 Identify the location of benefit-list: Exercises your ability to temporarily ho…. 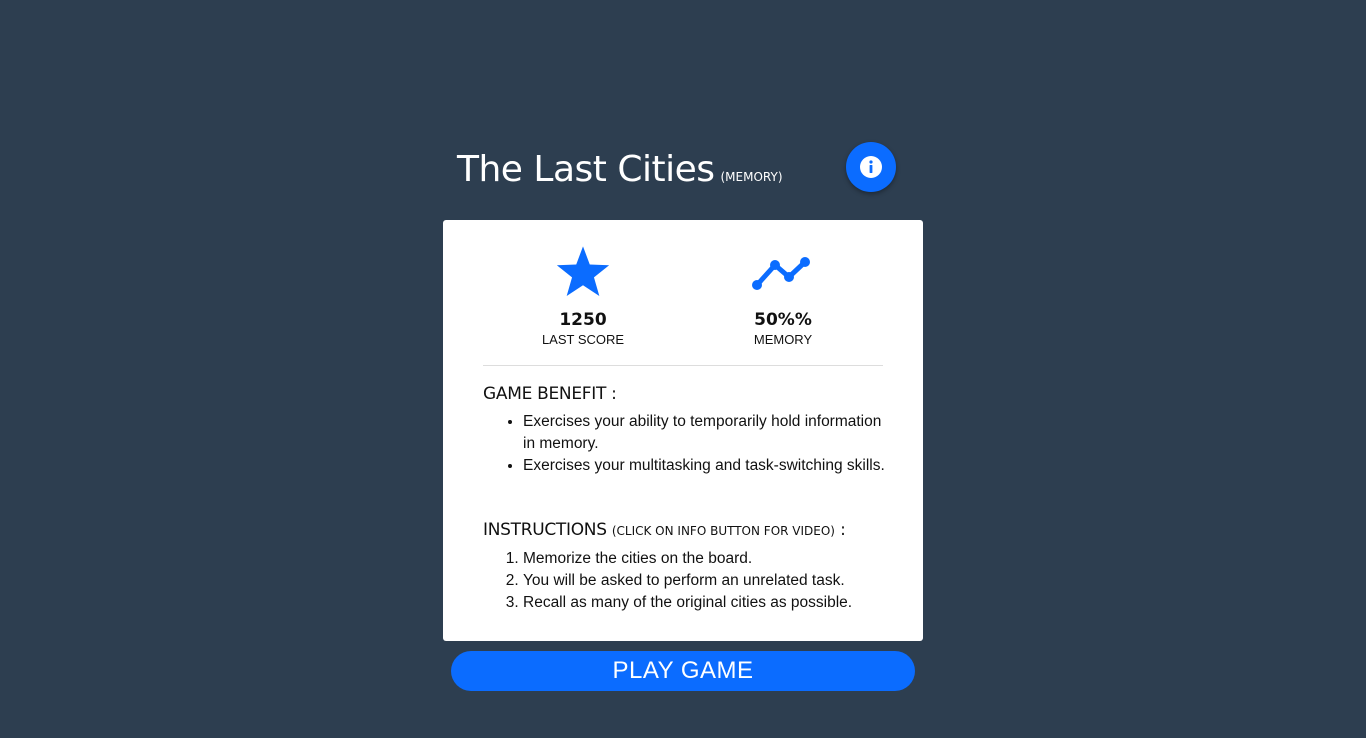
(688, 444).